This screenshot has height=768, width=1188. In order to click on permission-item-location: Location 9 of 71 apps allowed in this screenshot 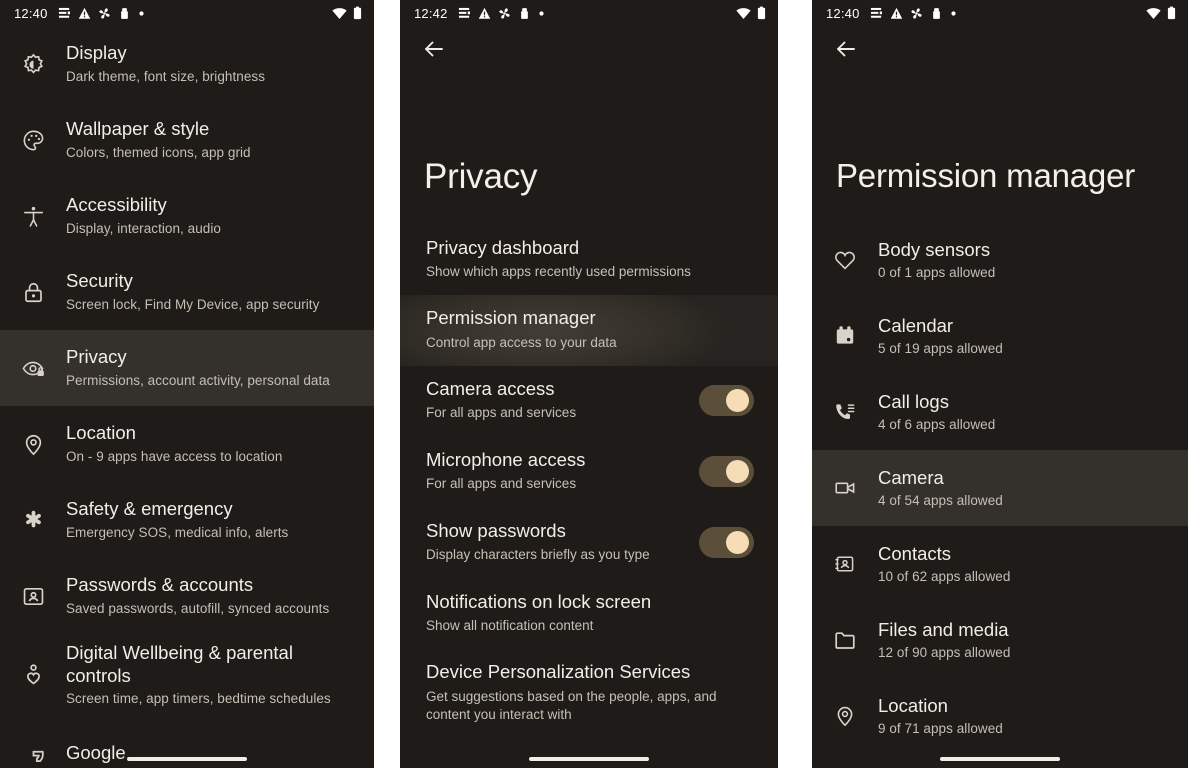, I will do `click(1000, 716)`.